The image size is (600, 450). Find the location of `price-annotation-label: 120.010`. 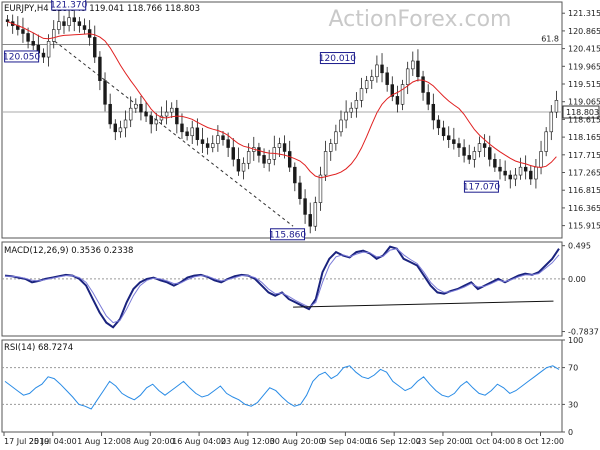

price-annotation-label: 120.010 is located at coordinates (337, 59).